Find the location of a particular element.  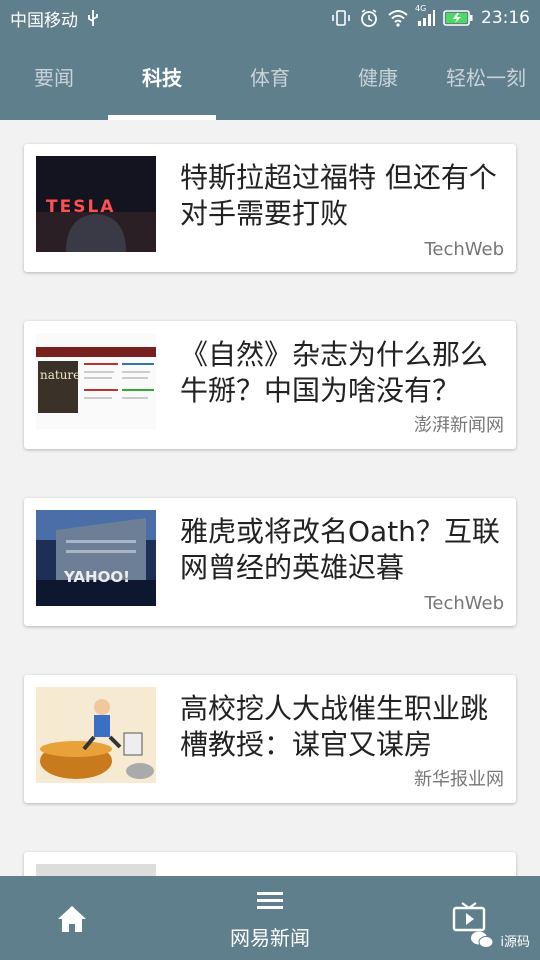

vibrate-icon is located at coordinates (341, 18).